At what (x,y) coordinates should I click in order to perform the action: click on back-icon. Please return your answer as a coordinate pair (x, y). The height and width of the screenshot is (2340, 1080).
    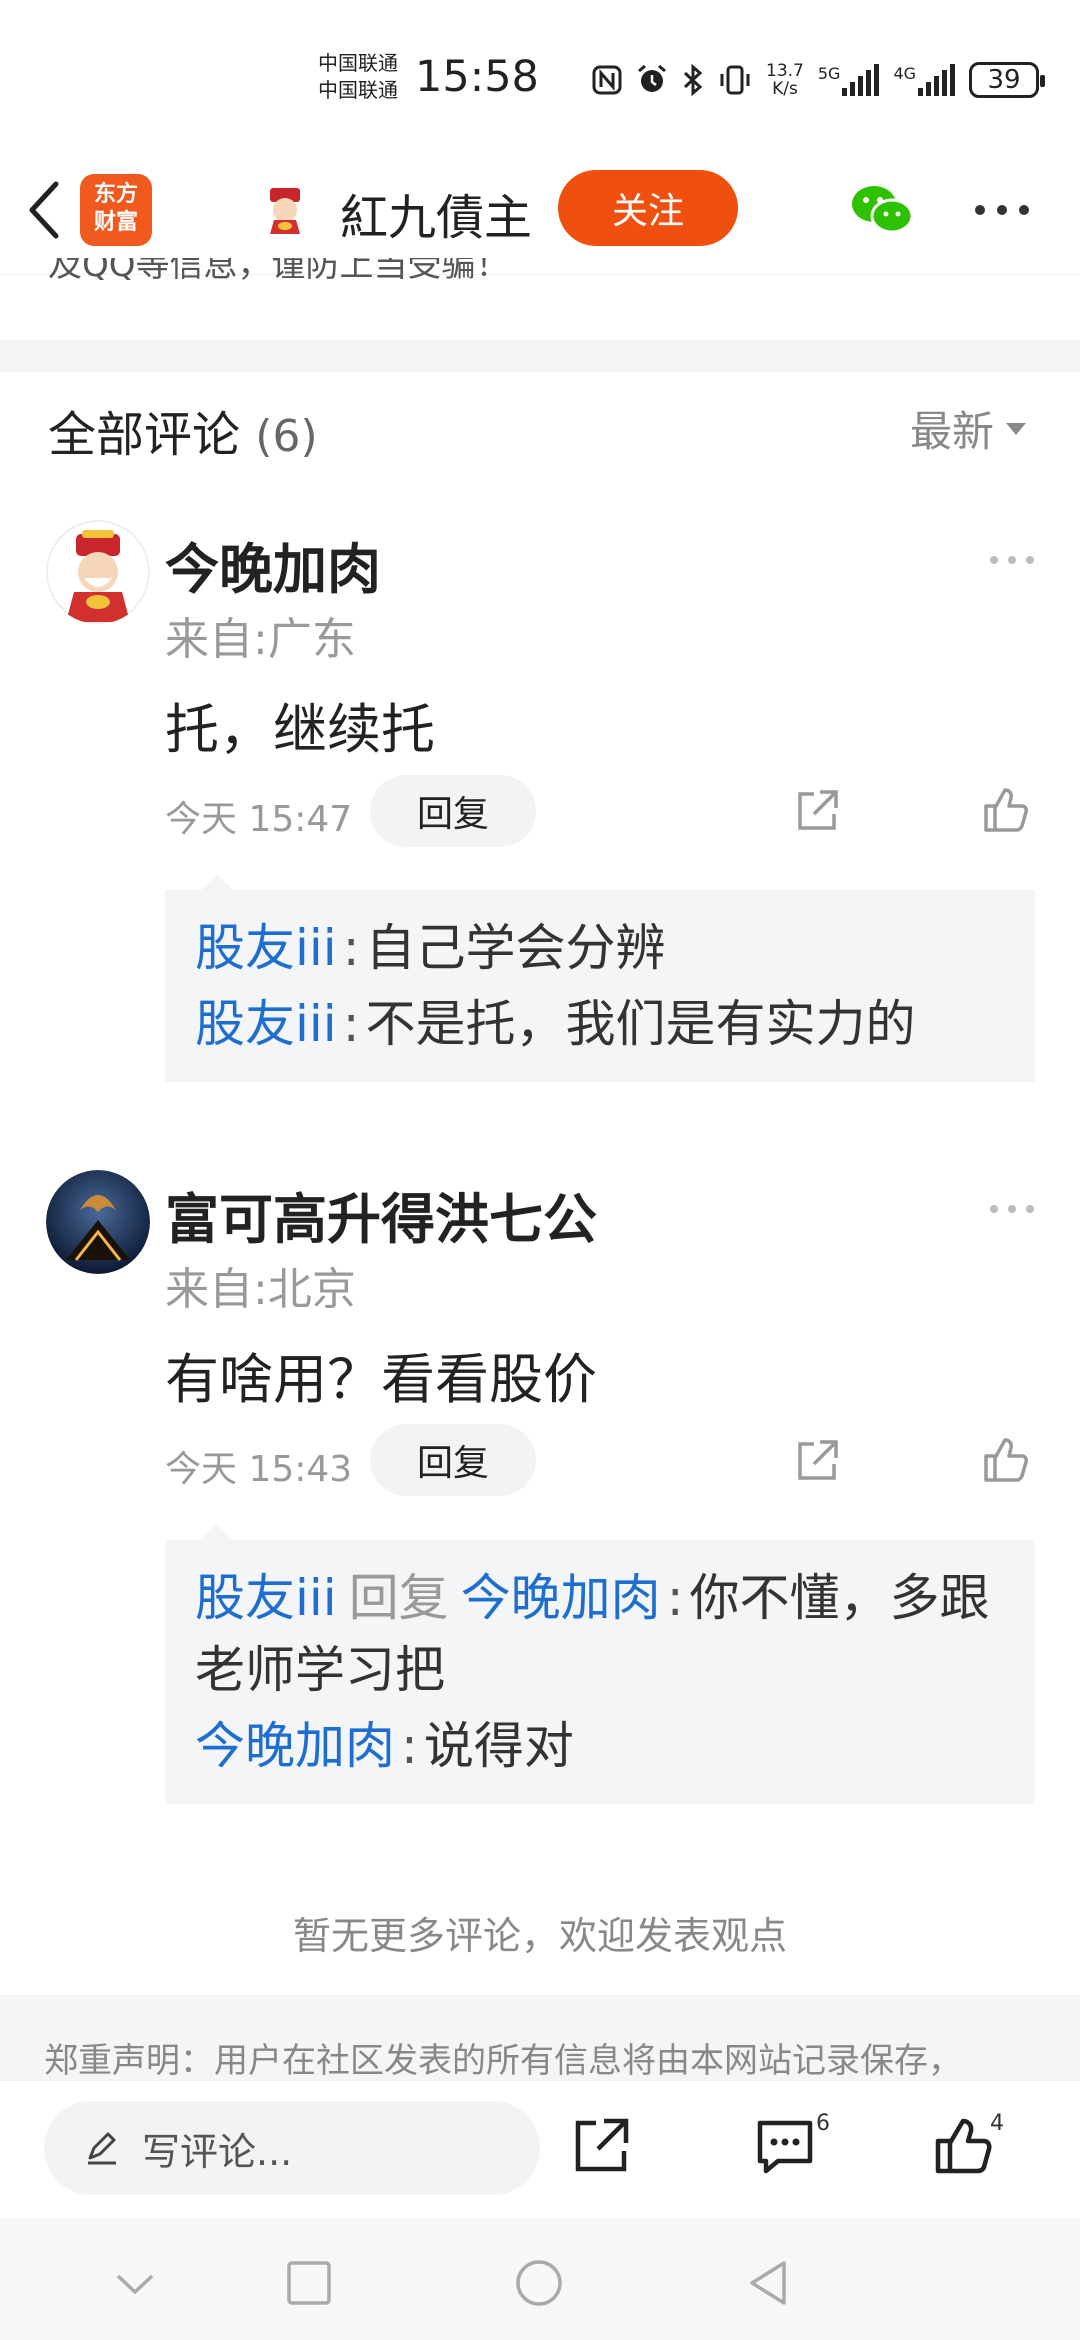
    Looking at the image, I should click on (44, 210).